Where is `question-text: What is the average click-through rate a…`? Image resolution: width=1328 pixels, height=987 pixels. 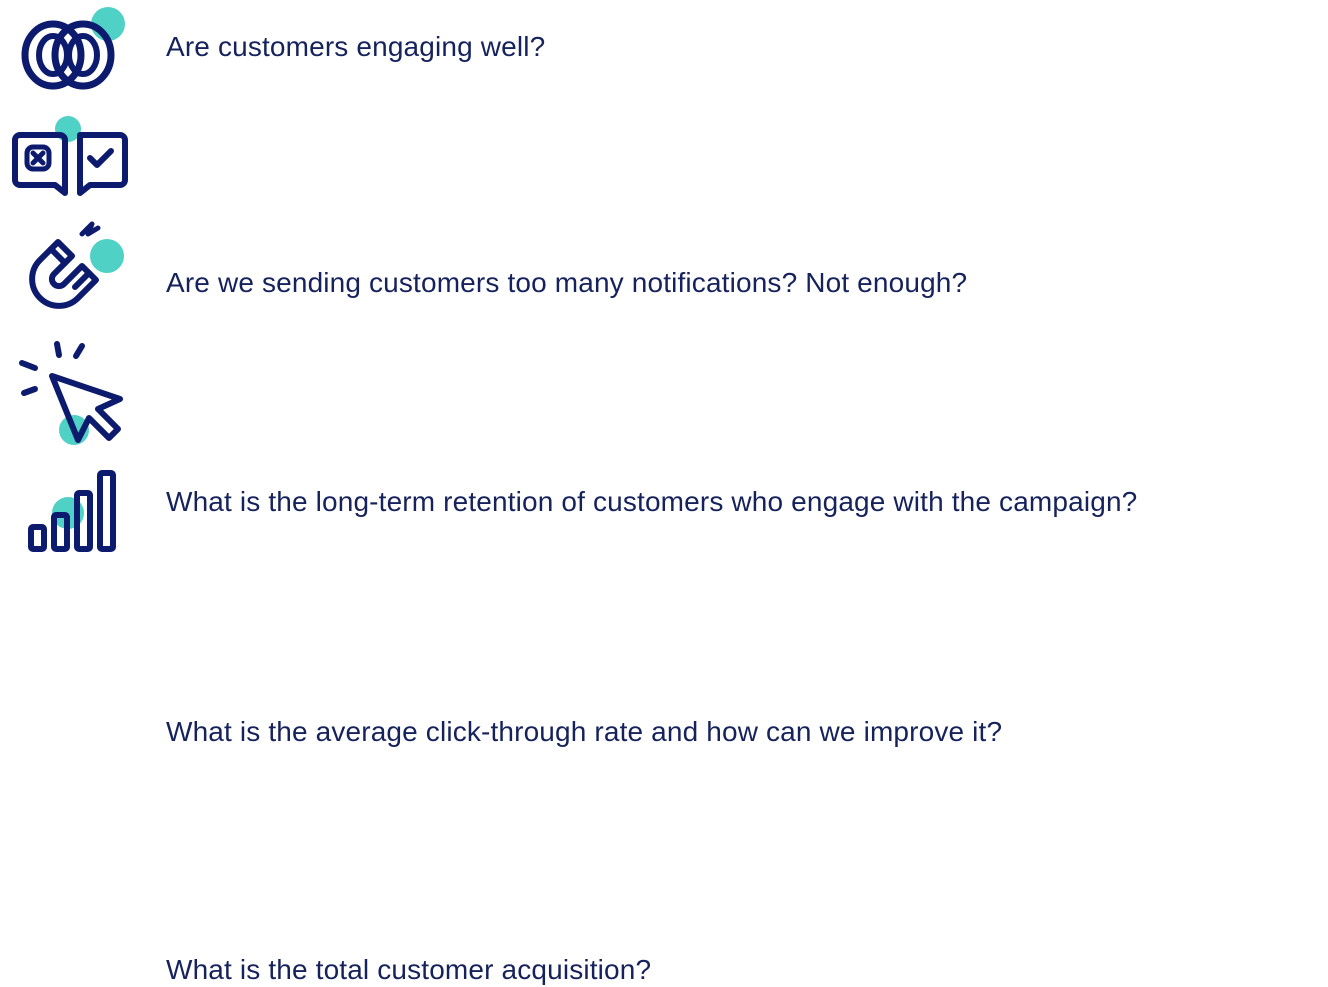
question-text: What is the average click-through rate a… is located at coordinates (584, 731).